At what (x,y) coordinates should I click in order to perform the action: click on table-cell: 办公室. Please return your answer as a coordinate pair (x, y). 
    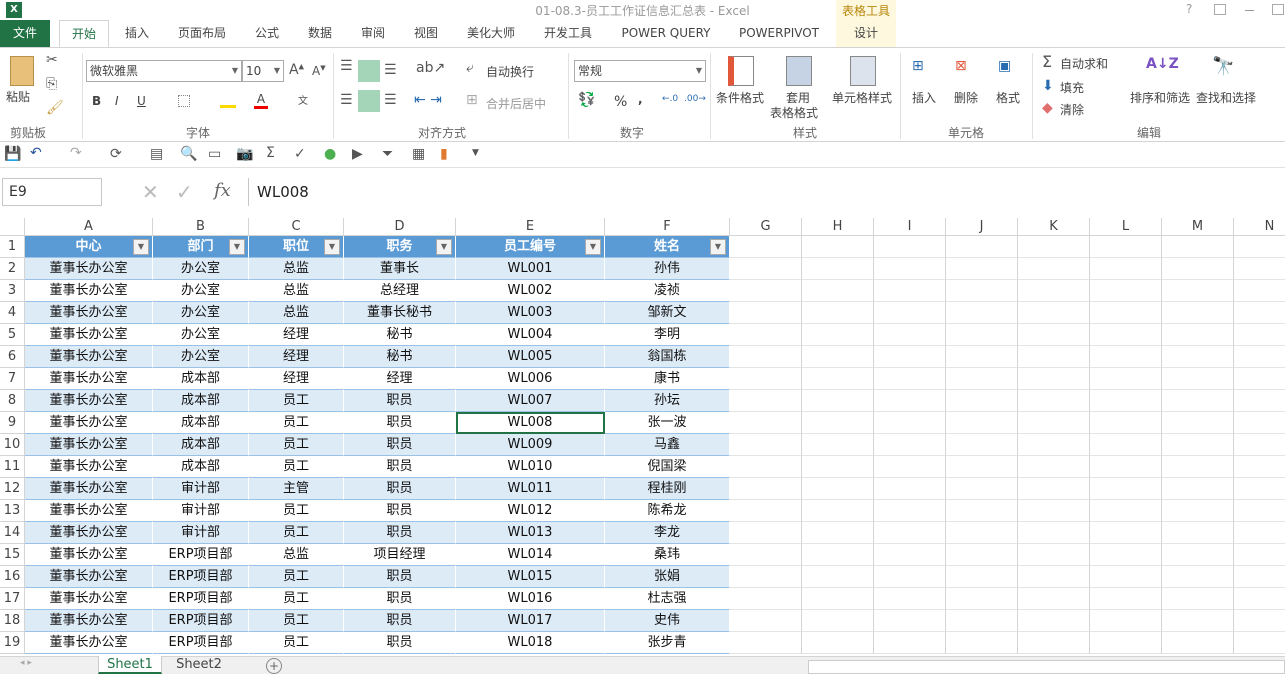
    Looking at the image, I should click on (201, 357).